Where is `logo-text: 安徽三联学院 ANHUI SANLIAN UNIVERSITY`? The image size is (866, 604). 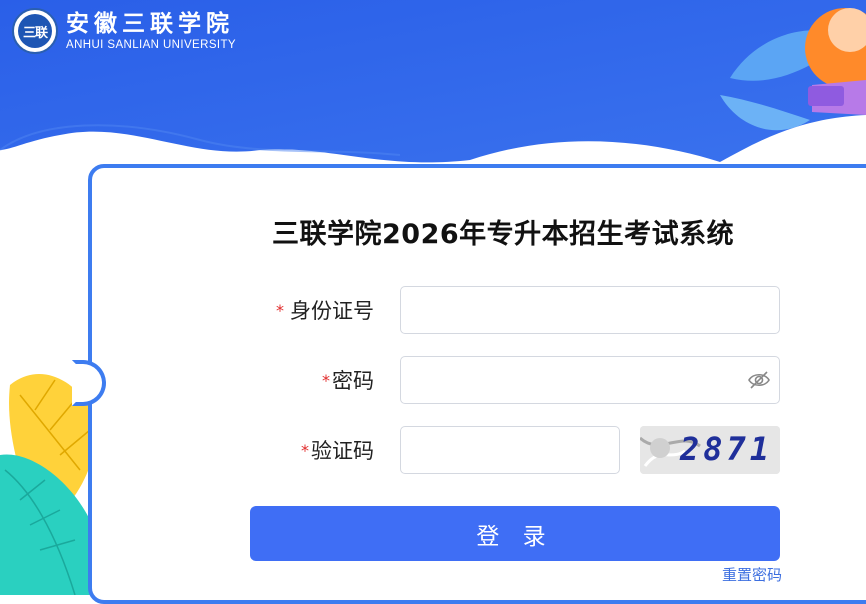
logo-text: 安徽三联学院 ANHUI SANLIAN UNIVERSITY is located at coordinates (151, 31).